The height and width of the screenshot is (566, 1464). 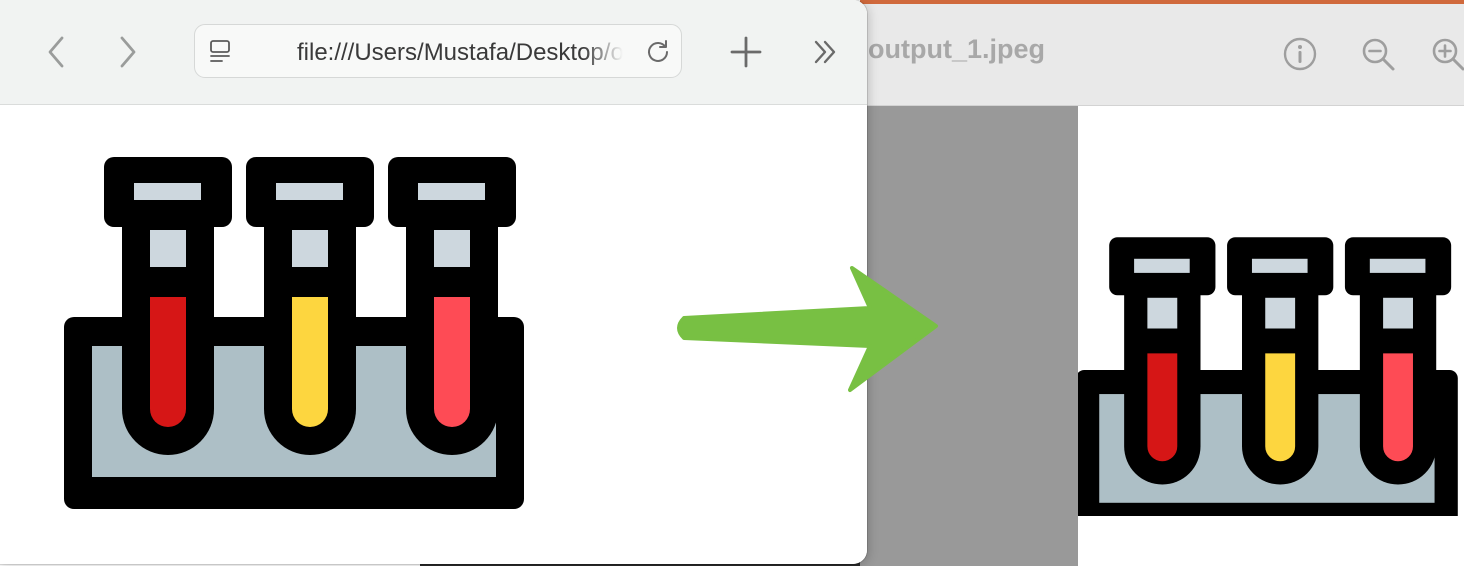 I want to click on preview-title: output_1.jpeg, so click(x=956, y=49).